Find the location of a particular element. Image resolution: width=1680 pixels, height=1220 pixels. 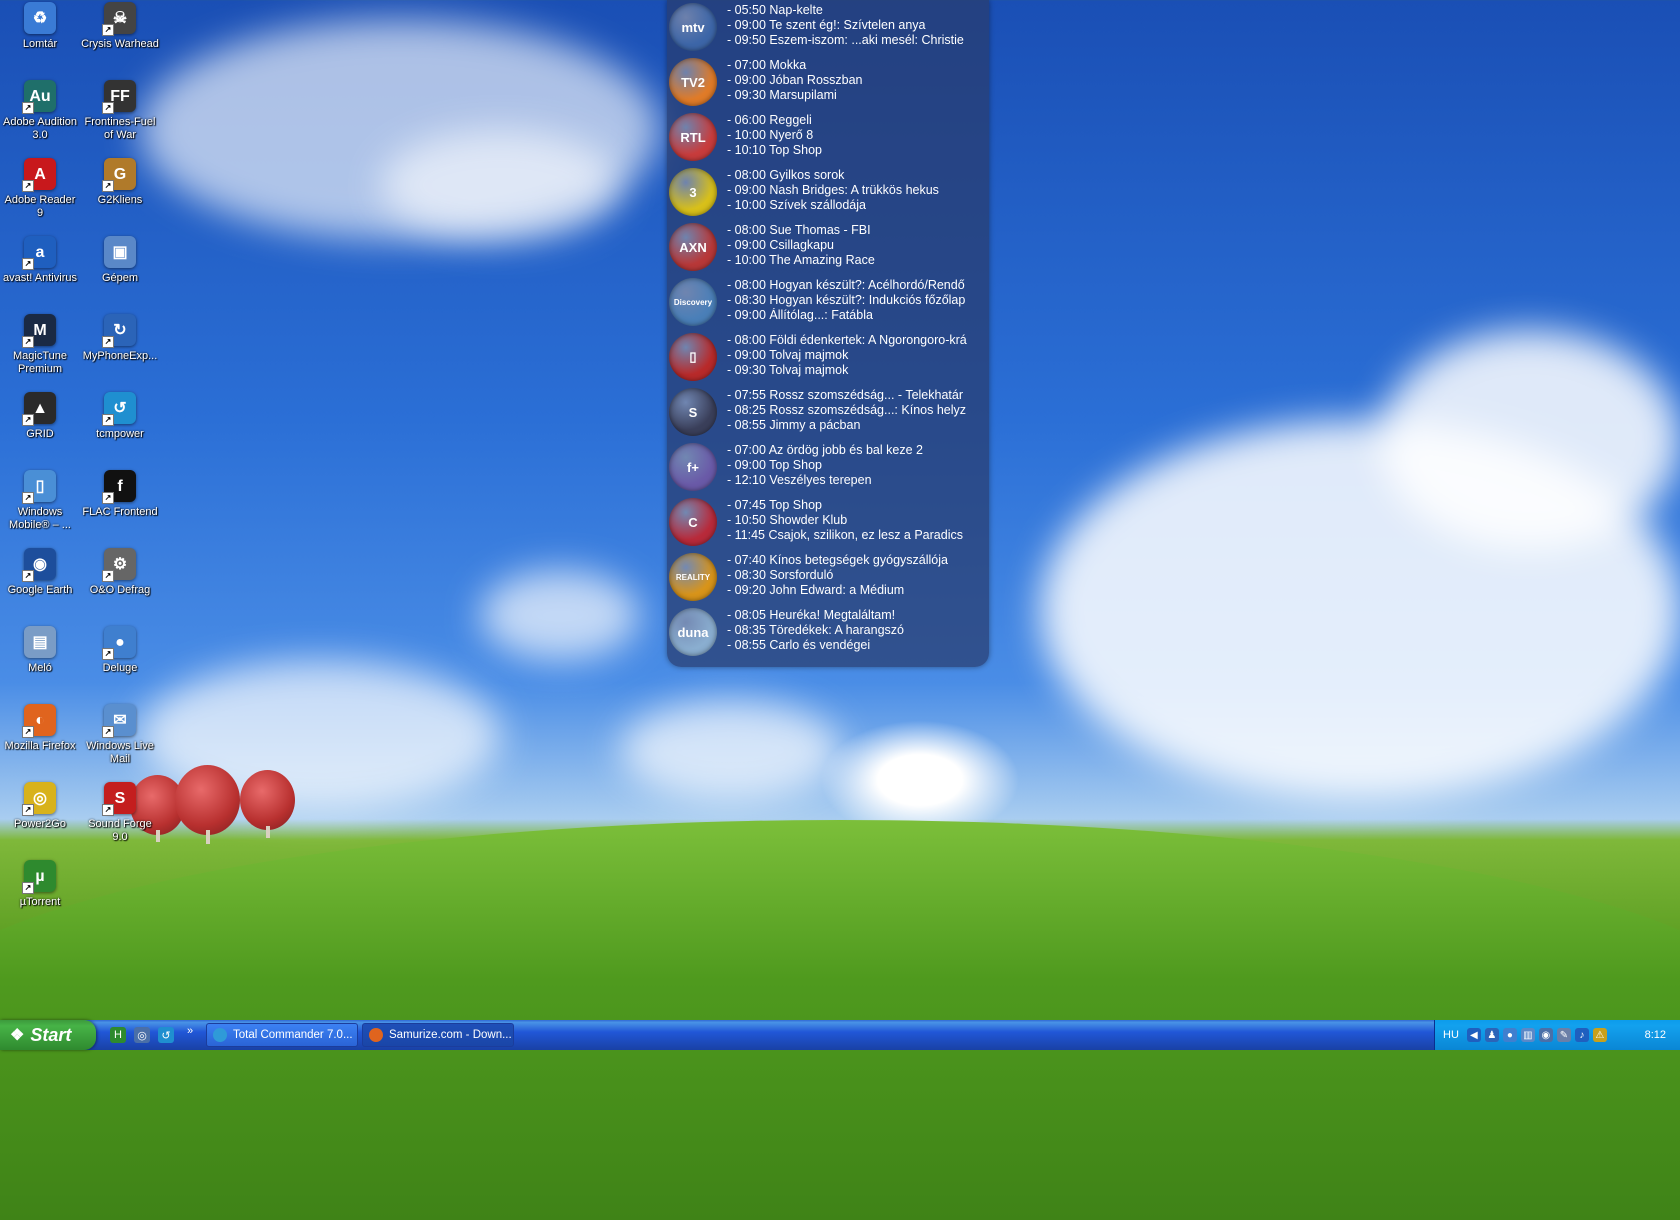

tv2-logo-icon: TV2 is located at coordinates (693, 82).